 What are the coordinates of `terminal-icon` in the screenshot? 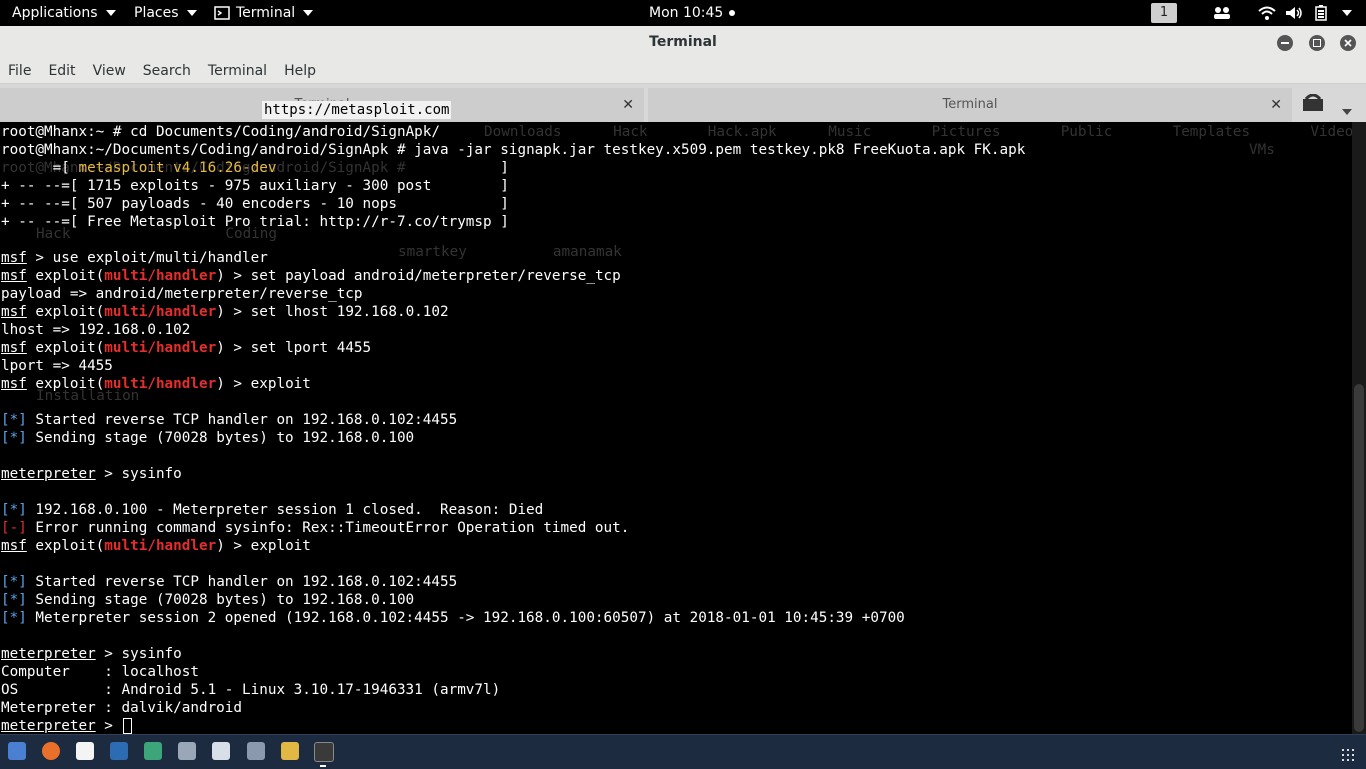 It's located at (324, 752).